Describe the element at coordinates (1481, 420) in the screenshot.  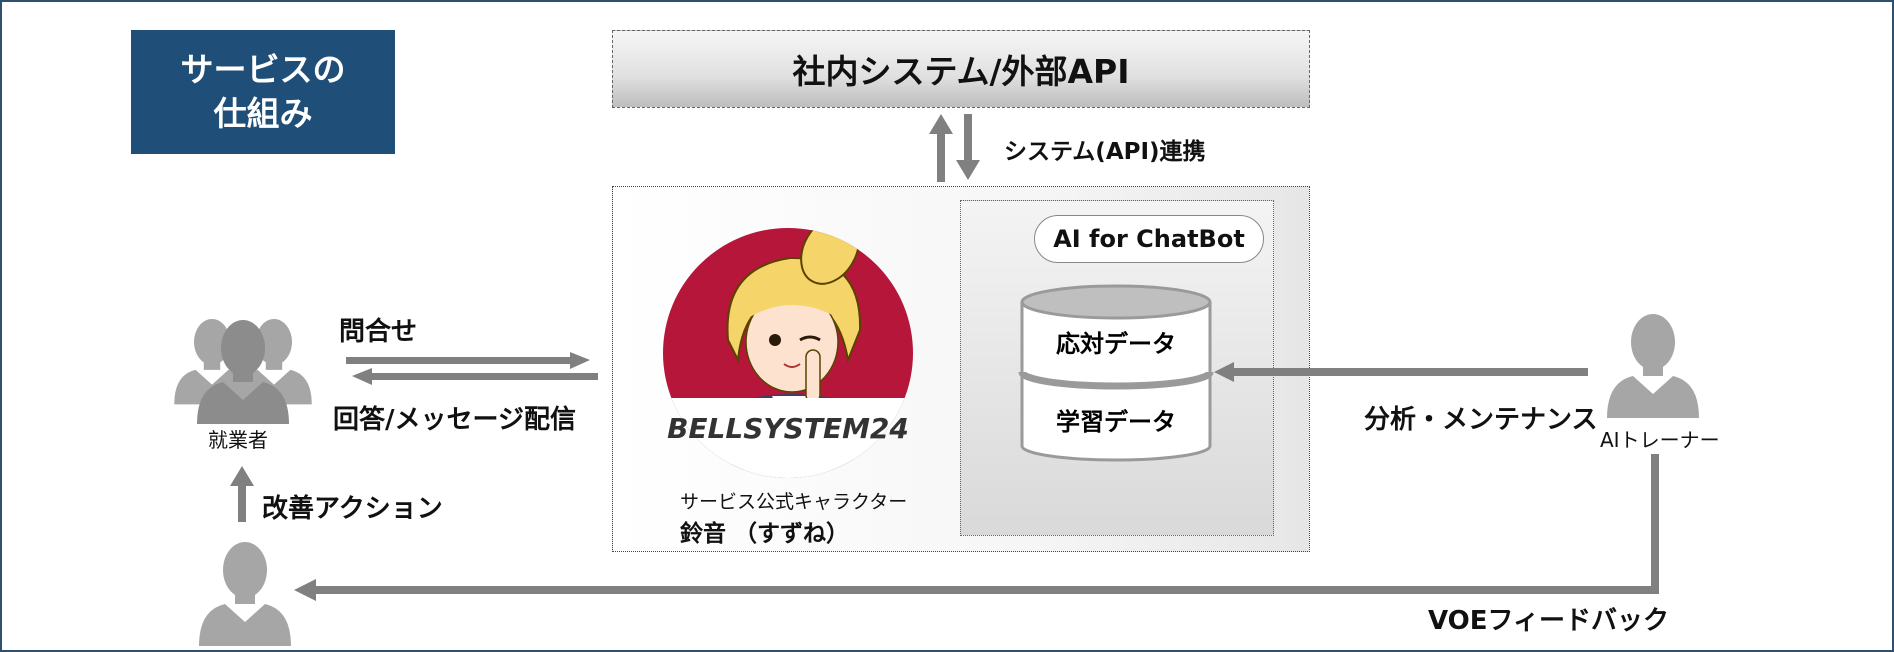
I see `analysis-label: 分析・メンテナンス` at that location.